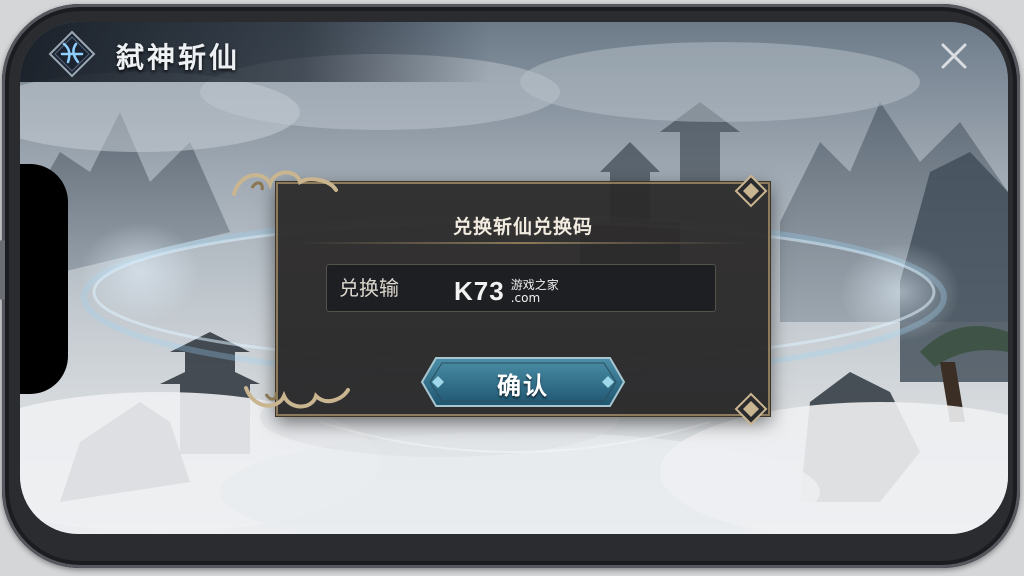 The width and height of the screenshot is (1024, 576). What do you see at coordinates (479, 291) in the screenshot?
I see `watermark-brand: K73` at bounding box center [479, 291].